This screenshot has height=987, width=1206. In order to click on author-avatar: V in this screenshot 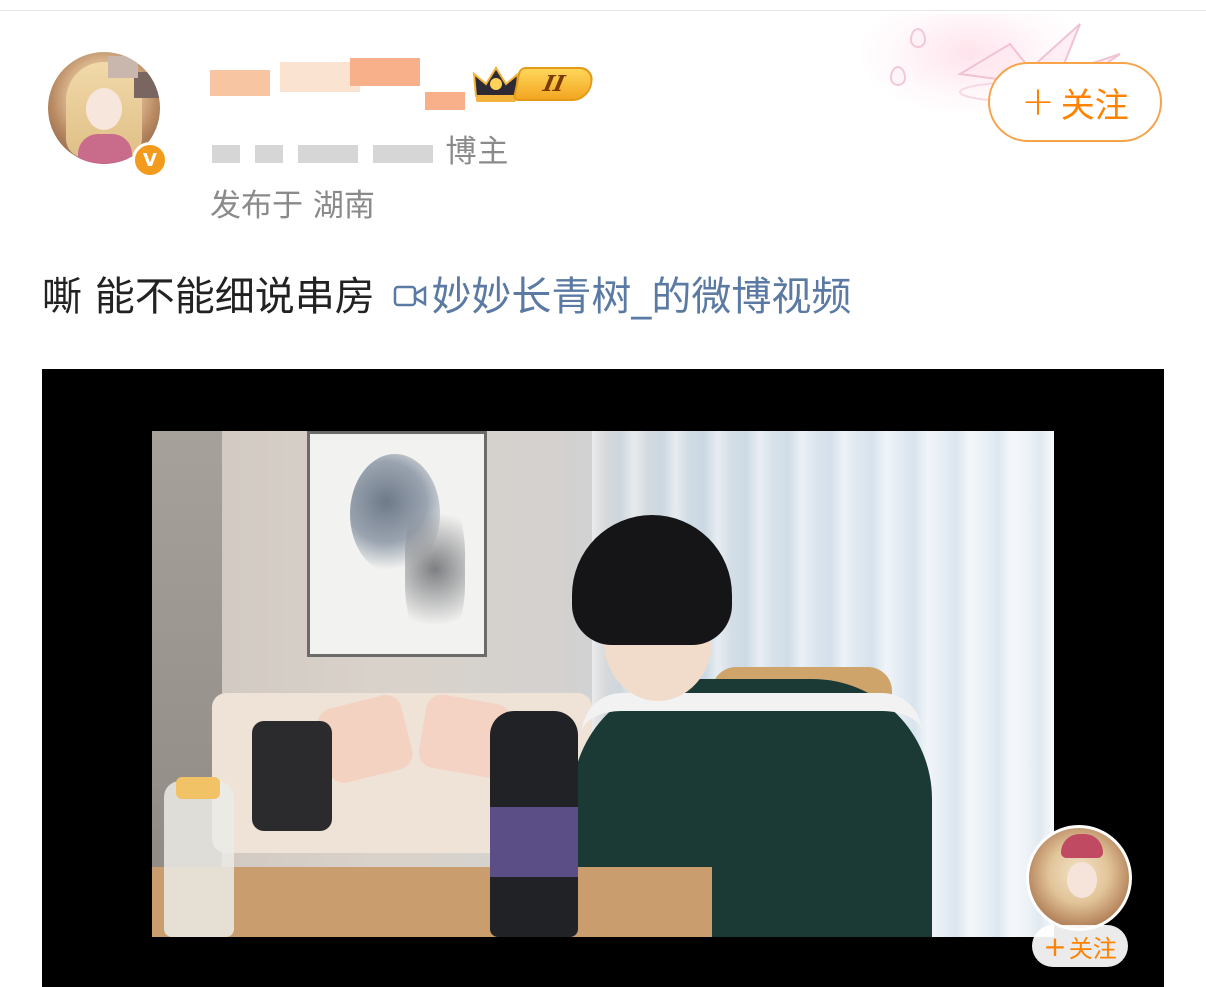, I will do `click(105, 113)`.